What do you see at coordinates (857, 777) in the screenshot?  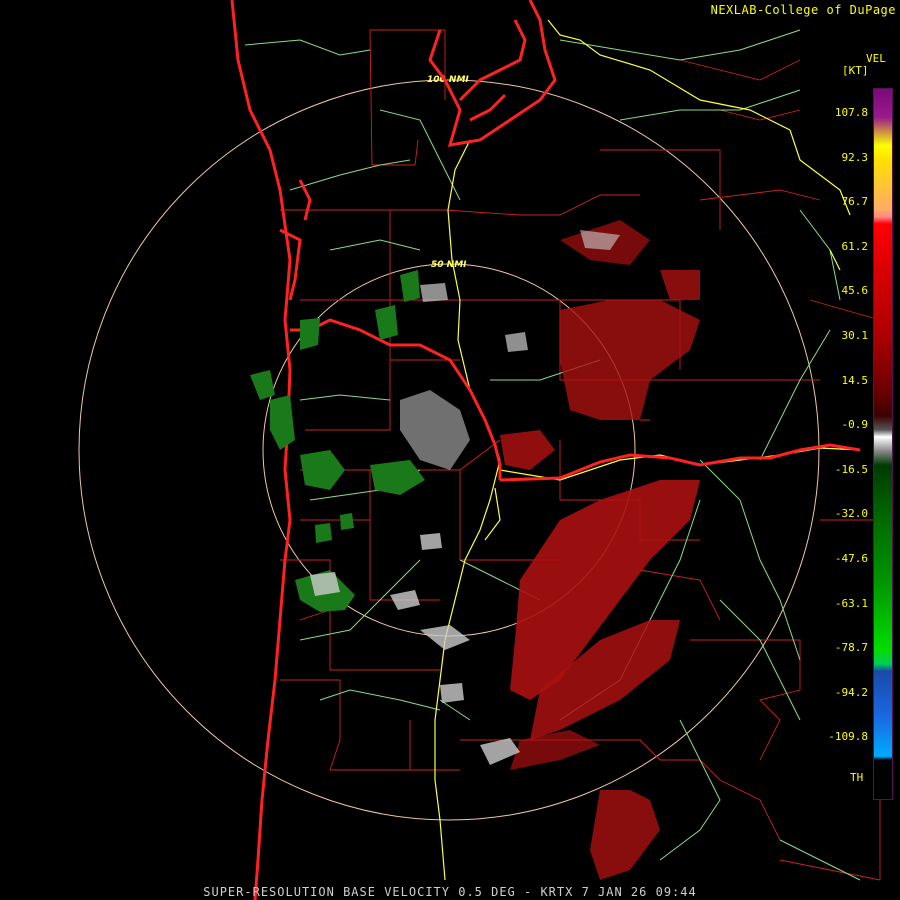 I see `legend-tick: TH` at bounding box center [857, 777].